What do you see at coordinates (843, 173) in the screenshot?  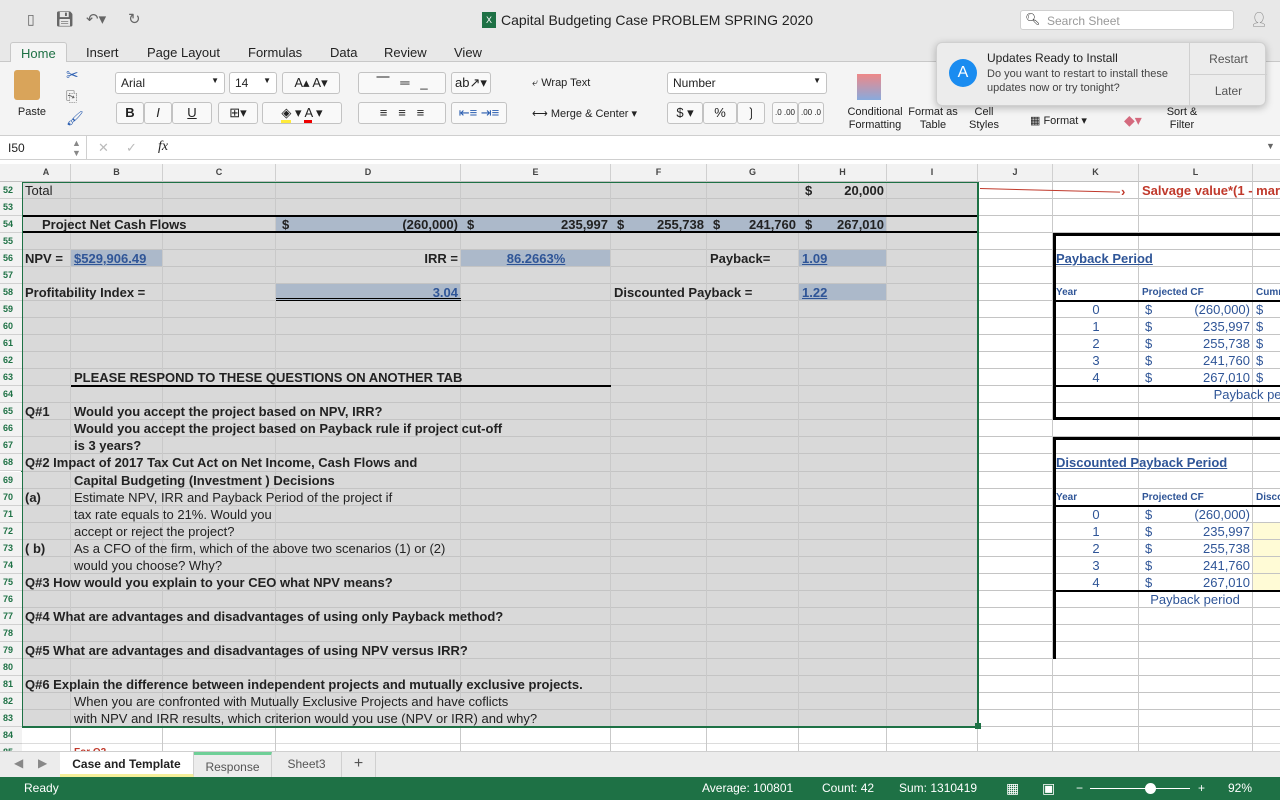 I see `column-header-H: H` at bounding box center [843, 173].